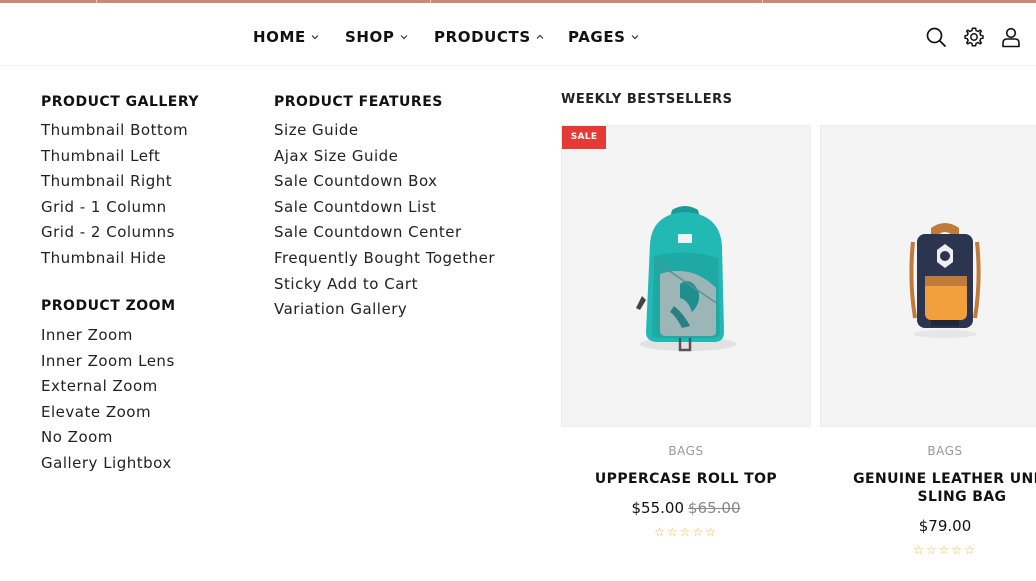 The height and width of the screenshot is (581, 1036). What do you see at coordinates (120, 233) in the screenshot?
I see `menu-link: Grid - 2 Columns` at bounding box center [120, 233].